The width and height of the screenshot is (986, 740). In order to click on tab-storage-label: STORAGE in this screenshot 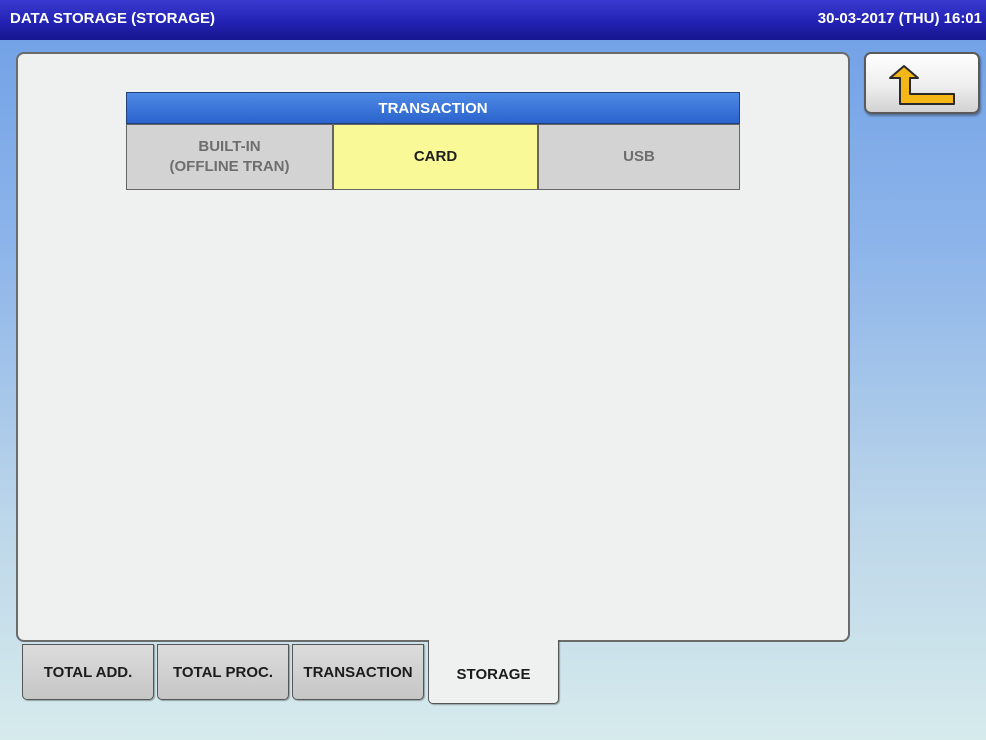, I will do `click(493, 674)`.